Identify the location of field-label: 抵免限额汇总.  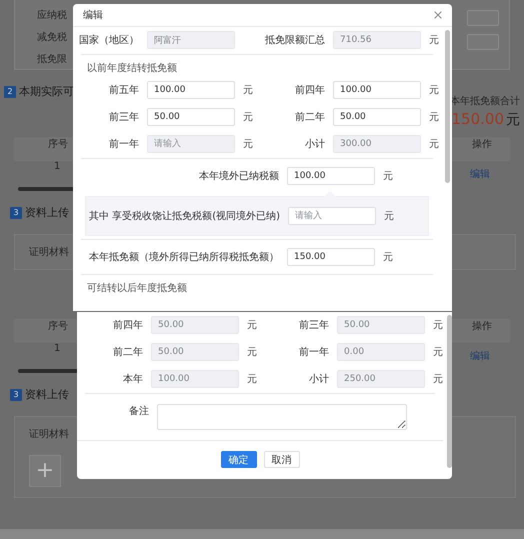
(295, 40).